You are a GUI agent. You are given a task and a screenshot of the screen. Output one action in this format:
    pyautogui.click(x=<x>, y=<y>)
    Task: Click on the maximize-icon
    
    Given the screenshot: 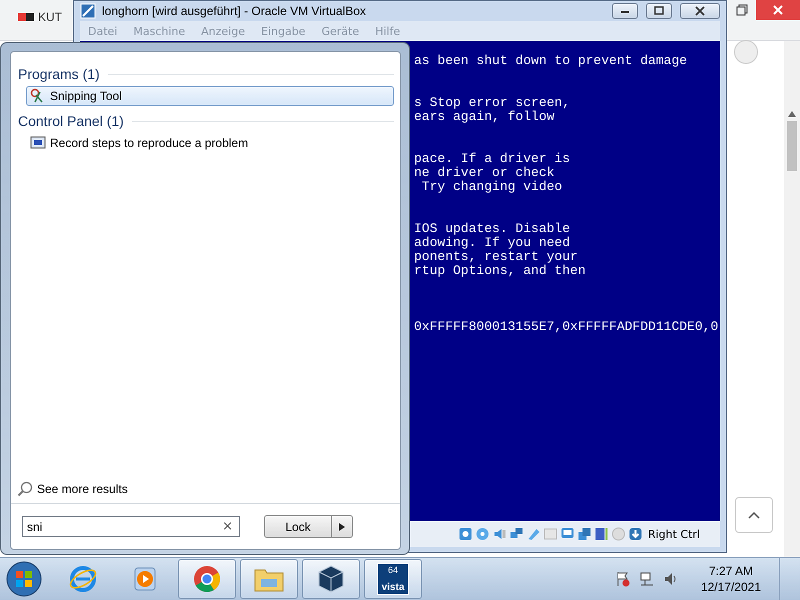 What is the action you would take?
    pyautogui.click(x=659, y=11)
    